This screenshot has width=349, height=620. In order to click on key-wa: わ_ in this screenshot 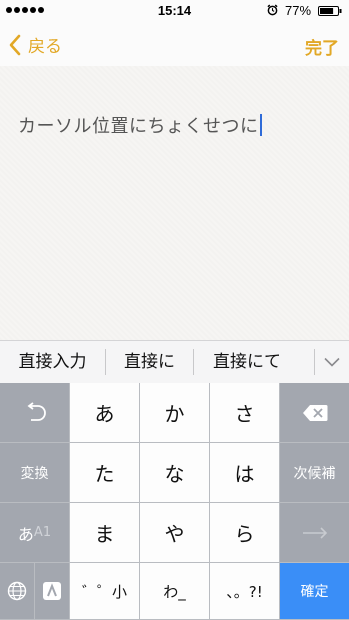, I will do `click(175, 591)`.